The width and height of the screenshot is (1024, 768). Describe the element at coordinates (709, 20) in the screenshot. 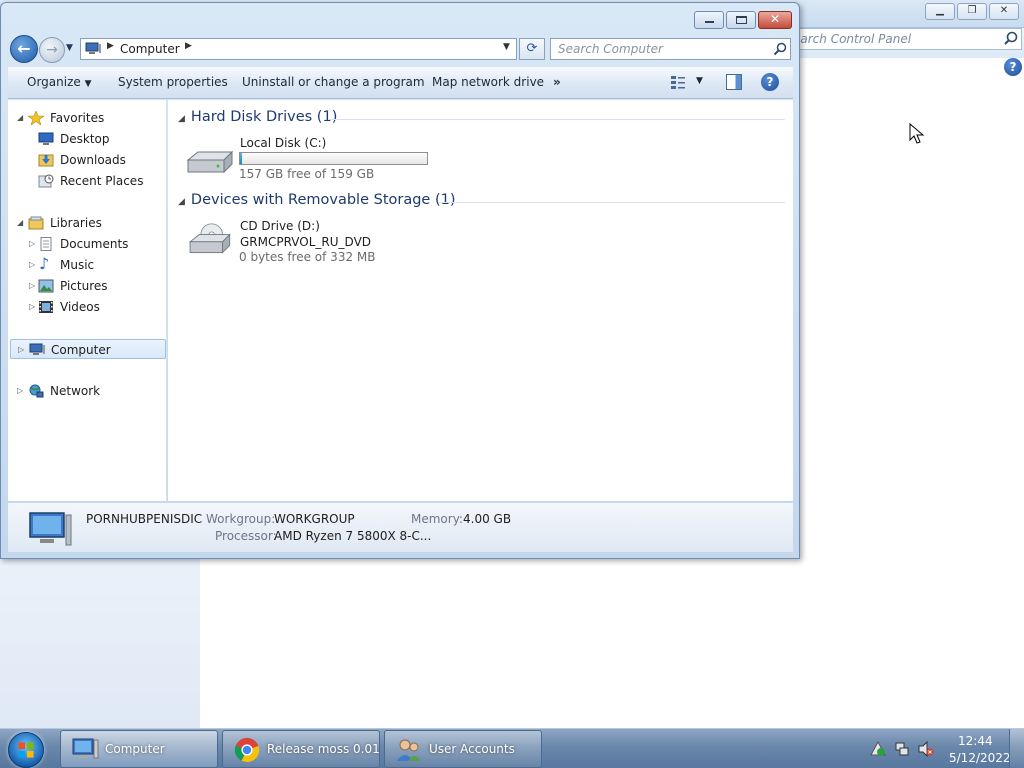

I see `minimize-button` at that location.